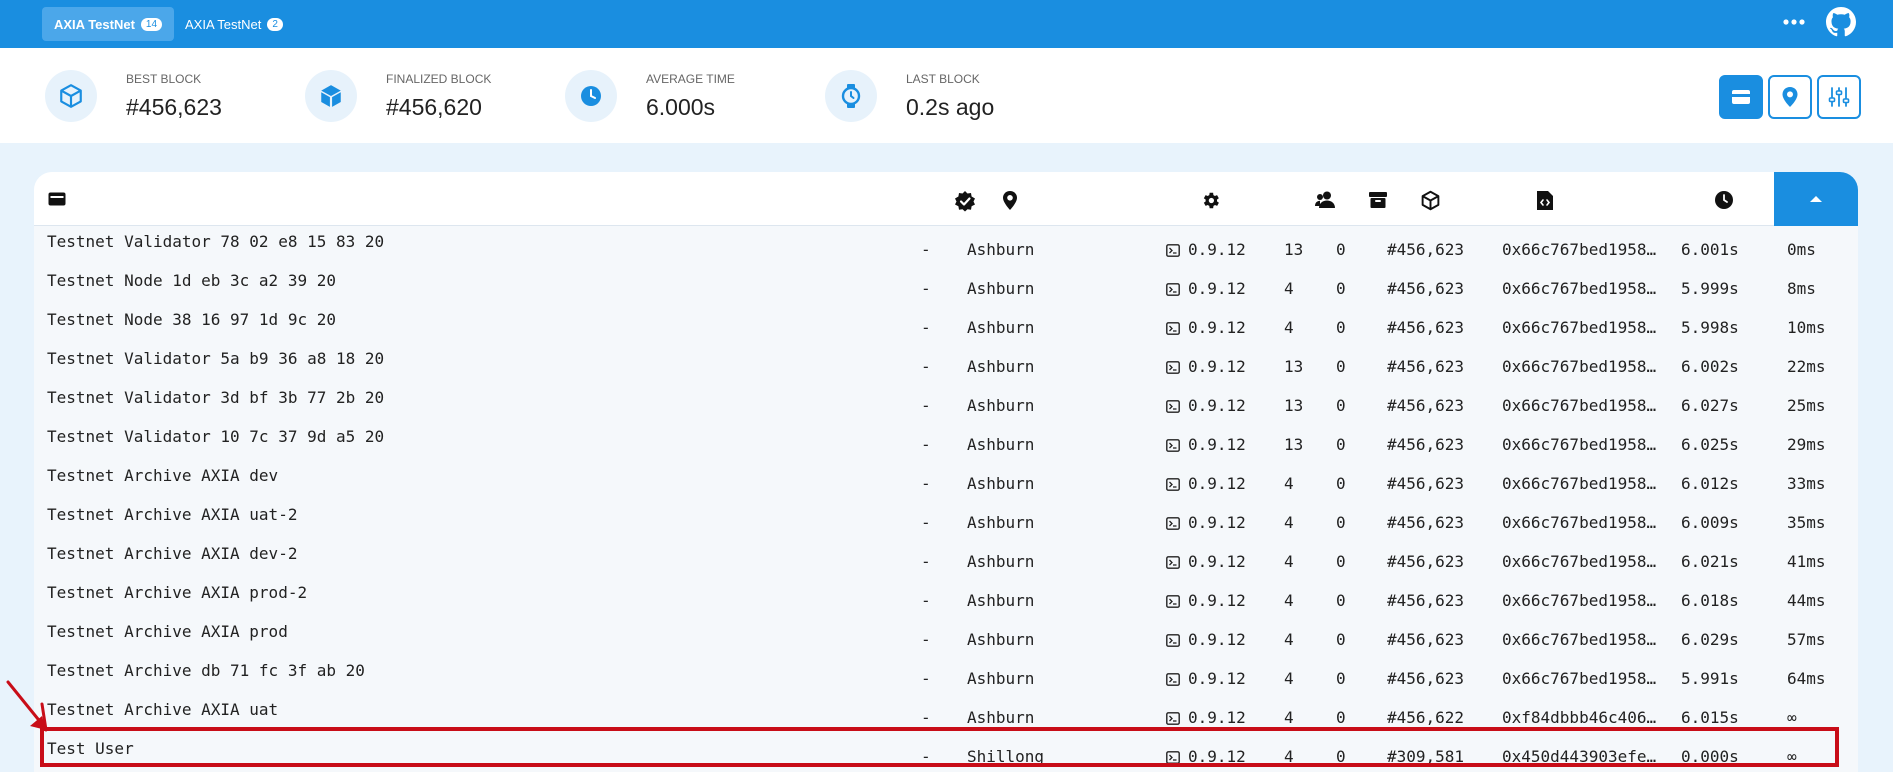  Describe the element at coordinates (1806, 678) in the screenshot. I see `node-propagation: 64ms` at that location.